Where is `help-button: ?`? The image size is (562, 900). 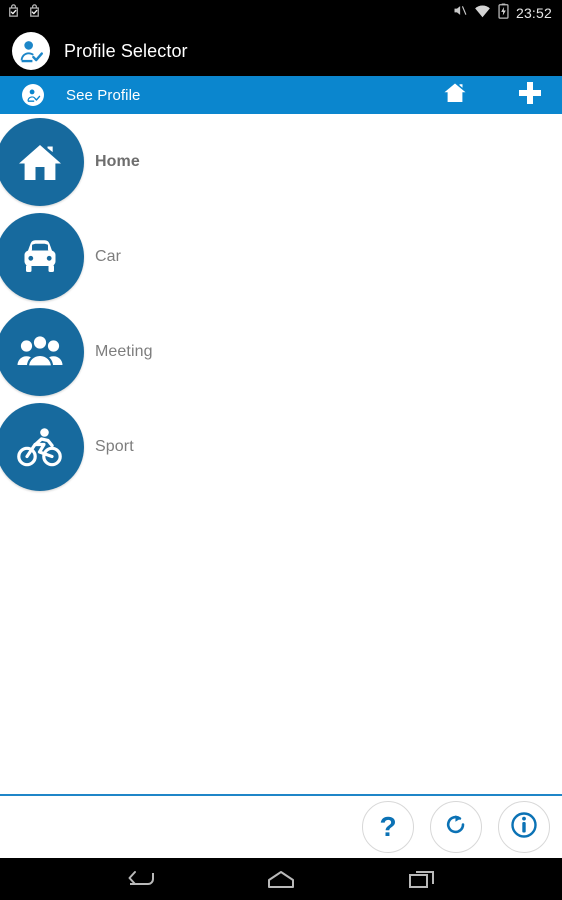
help-button: ? is located at coordinates (388, 827).